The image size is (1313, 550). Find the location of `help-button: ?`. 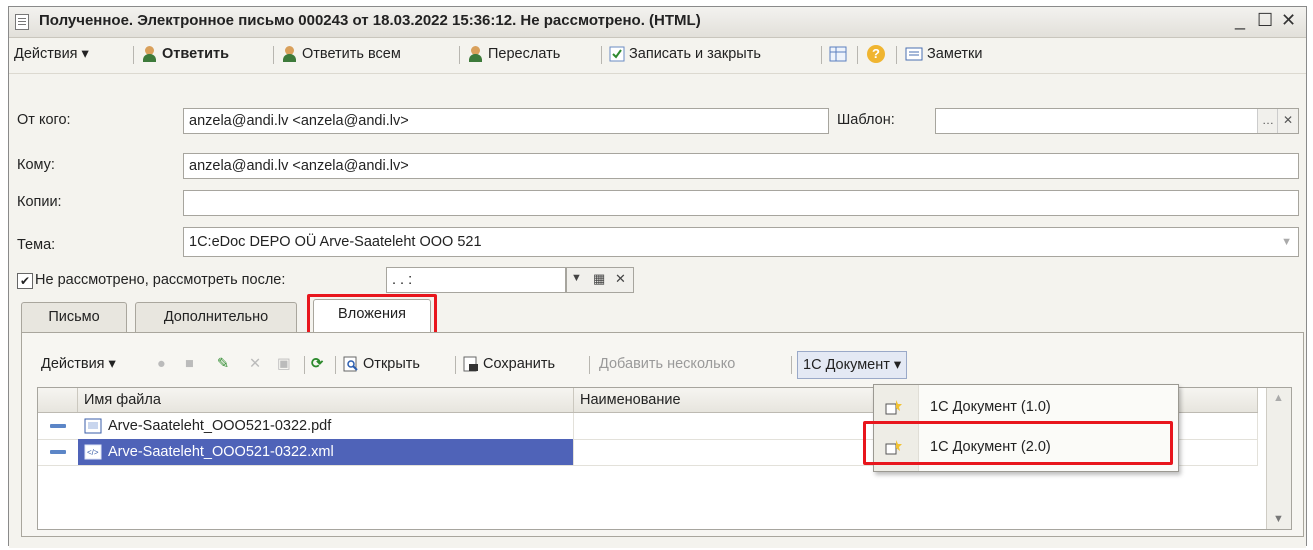

help-button: ? is located at coordinates (876, 54).